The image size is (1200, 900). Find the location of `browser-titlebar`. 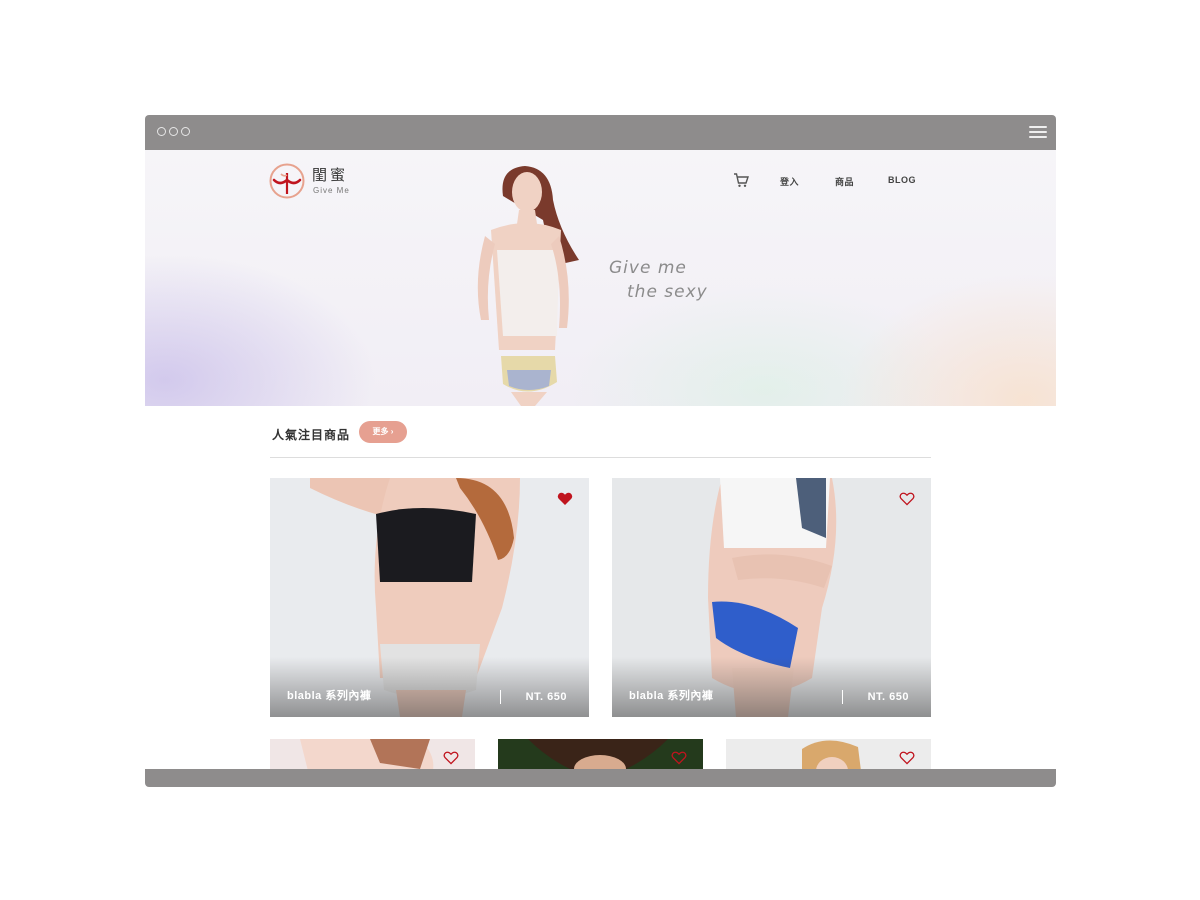

browser-titlebar is located at coordinates (600, 132).